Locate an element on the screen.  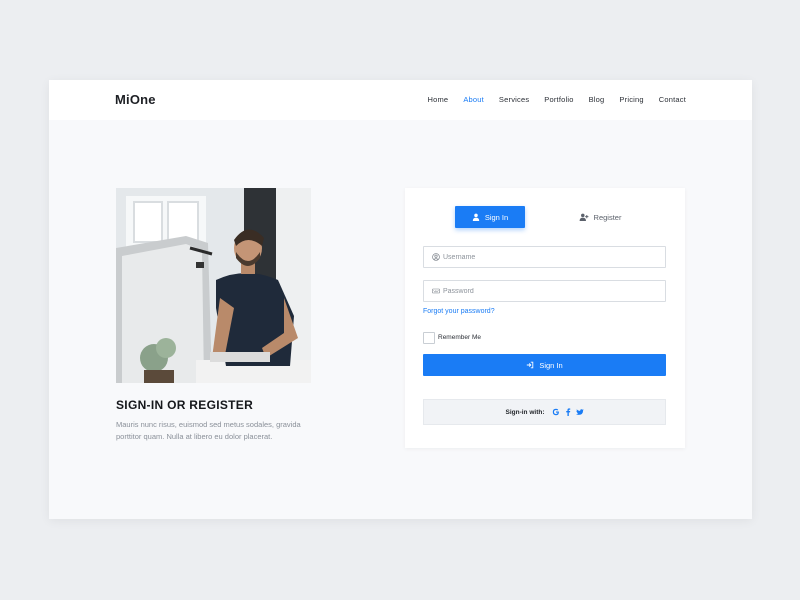
tab-signin: Sign In is located at coordinates (490, 217).